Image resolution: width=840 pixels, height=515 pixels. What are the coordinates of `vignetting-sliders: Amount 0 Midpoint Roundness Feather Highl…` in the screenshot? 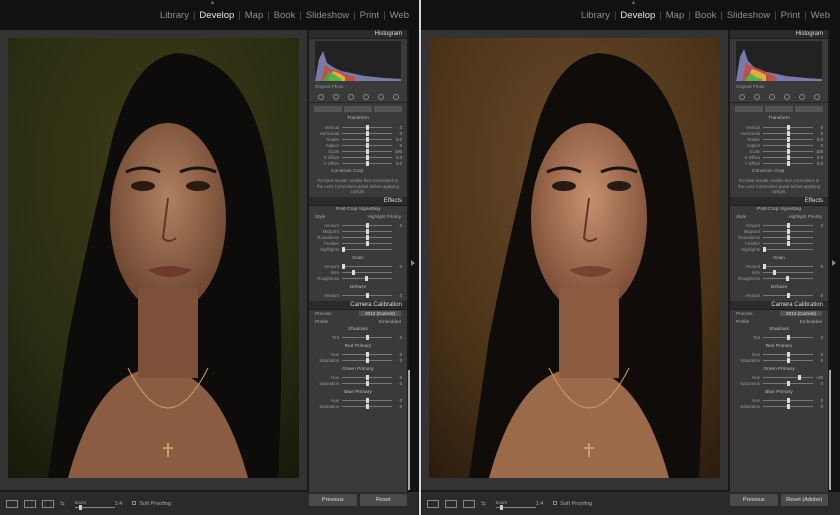 It's located at (779, 238).